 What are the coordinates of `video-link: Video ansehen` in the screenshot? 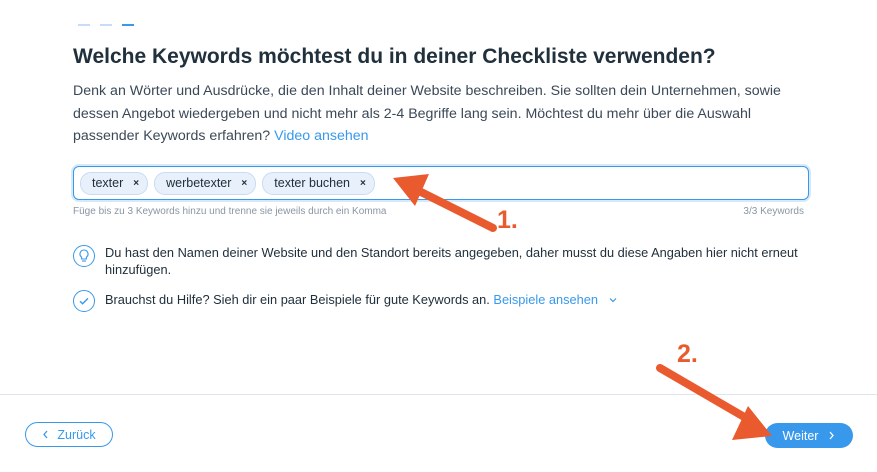 It's located at (321, 136).